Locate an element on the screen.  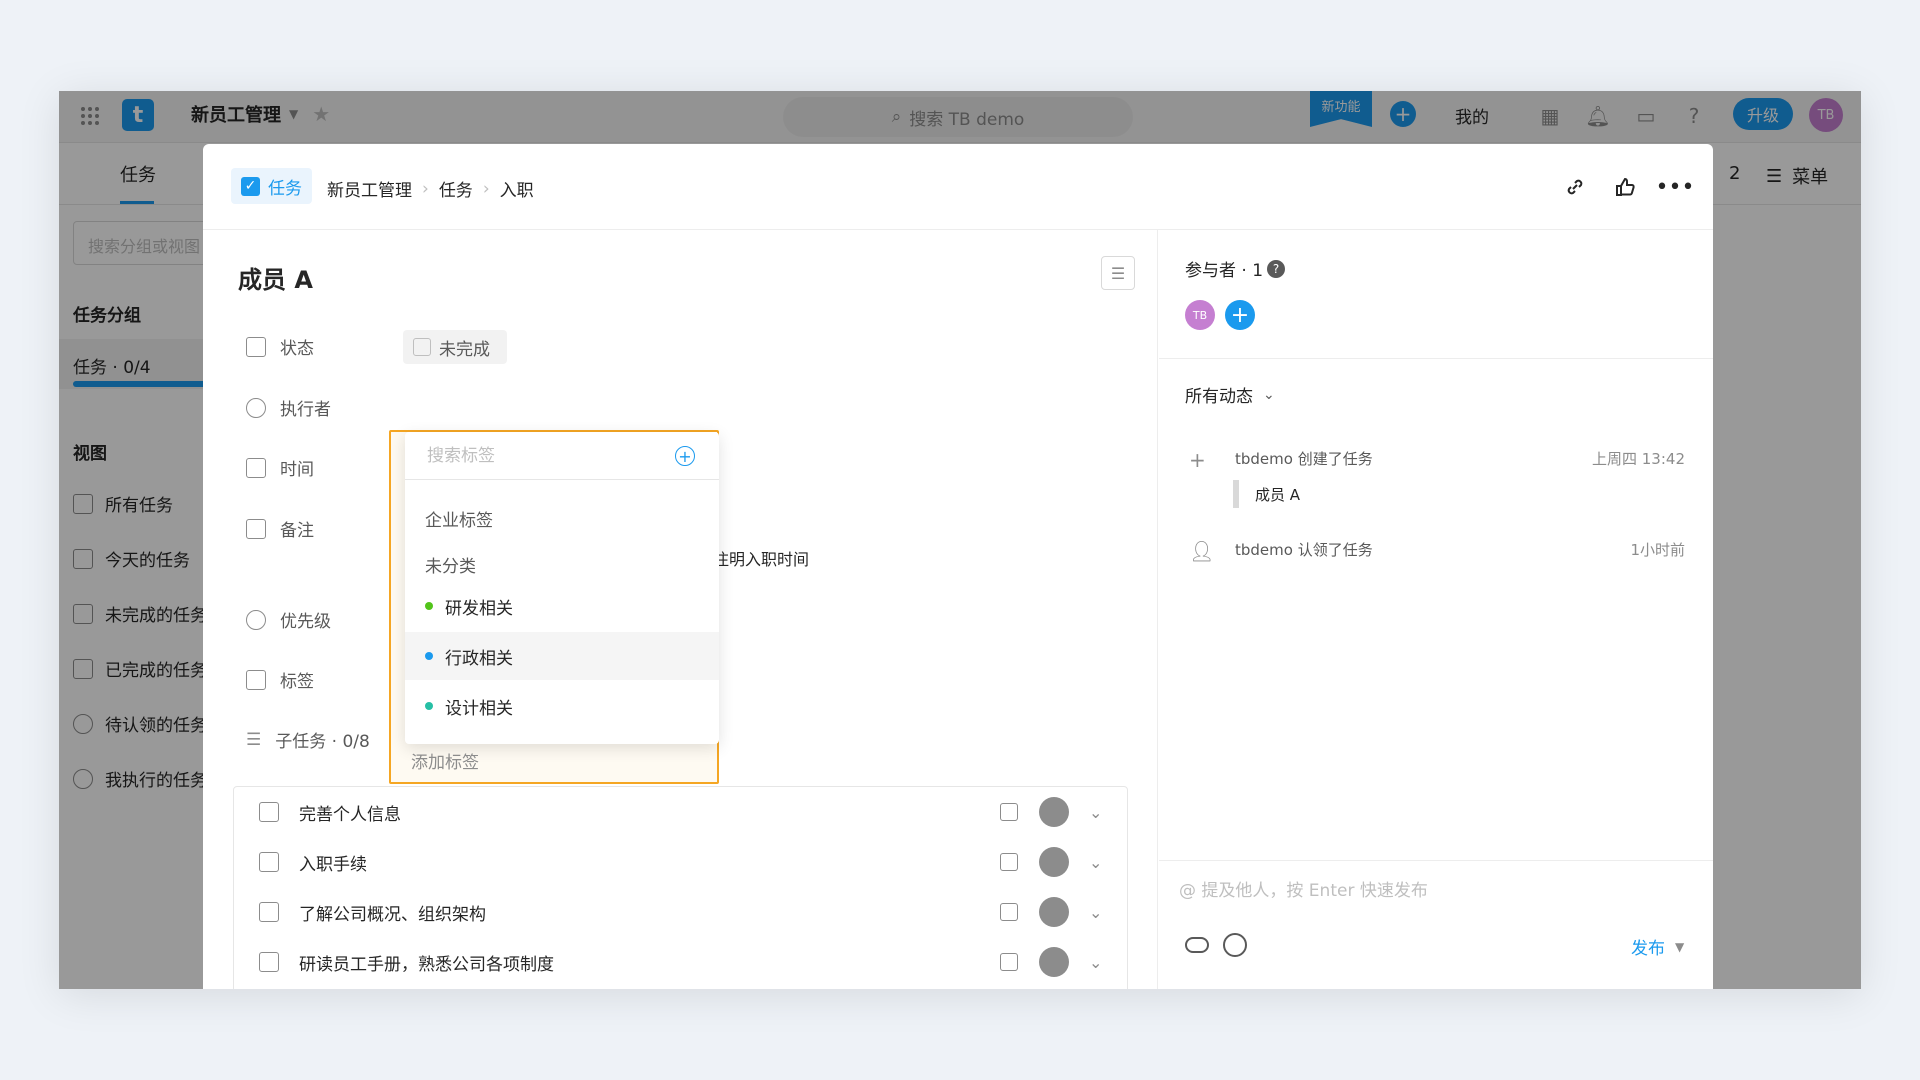
breadcrumb-stage: 入职 is located at coordinates (517, 188).